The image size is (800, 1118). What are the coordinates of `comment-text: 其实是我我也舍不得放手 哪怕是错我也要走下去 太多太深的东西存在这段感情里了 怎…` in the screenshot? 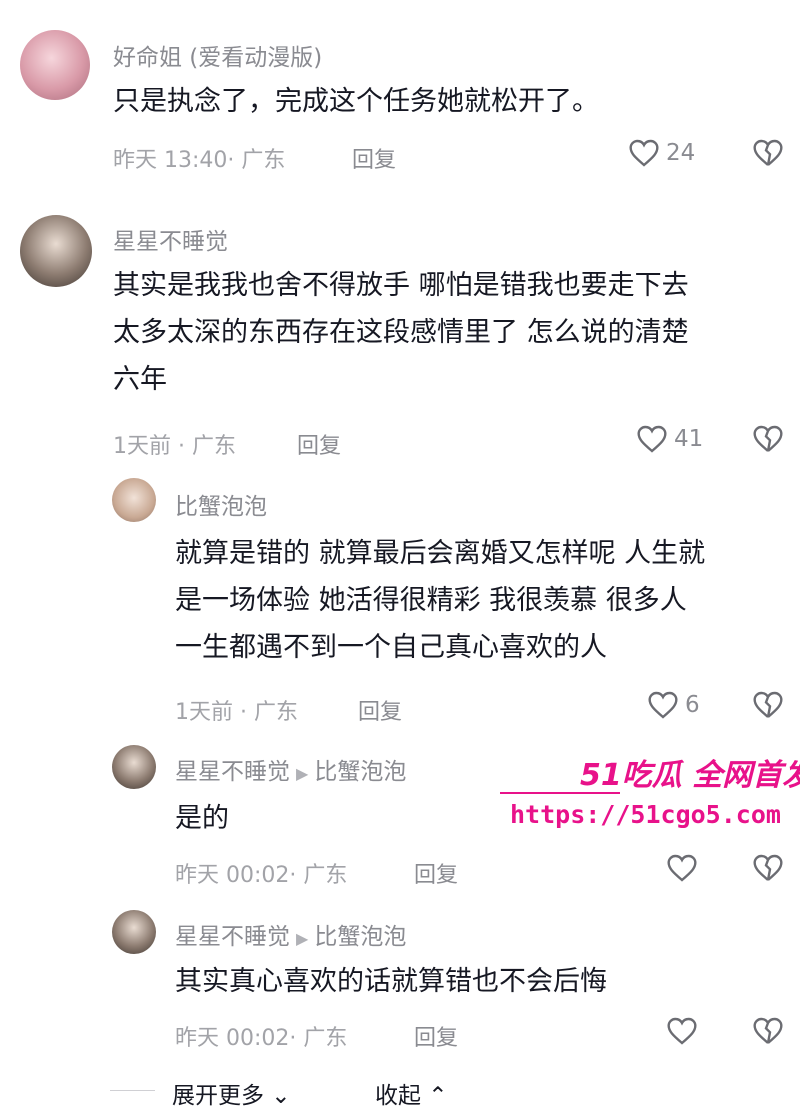 It's located at (401, 332).